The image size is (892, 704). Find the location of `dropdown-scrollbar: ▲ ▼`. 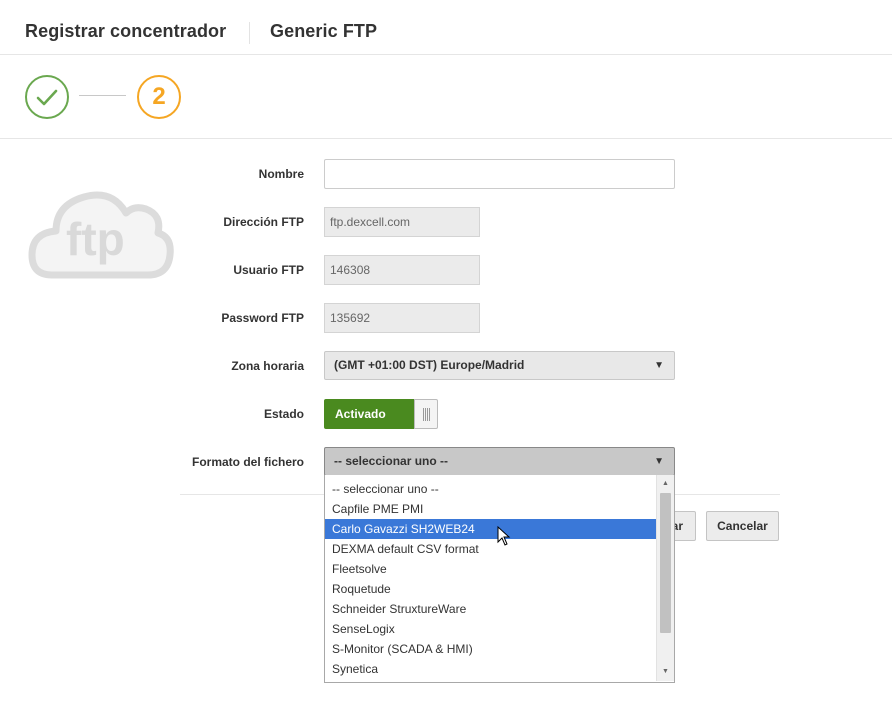

dropdown-scrollbar: ▲ ▼ is located at coordinates (665, 578).